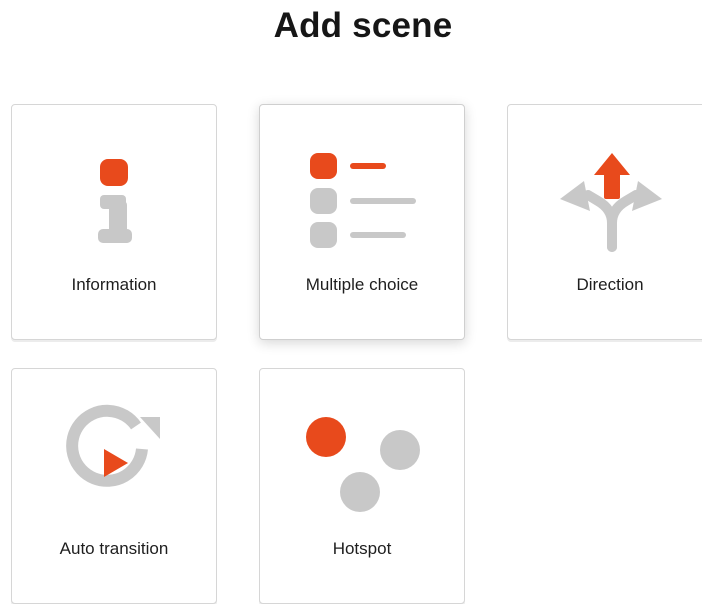  I want to click on hotspot-icon, so click(363, 449).